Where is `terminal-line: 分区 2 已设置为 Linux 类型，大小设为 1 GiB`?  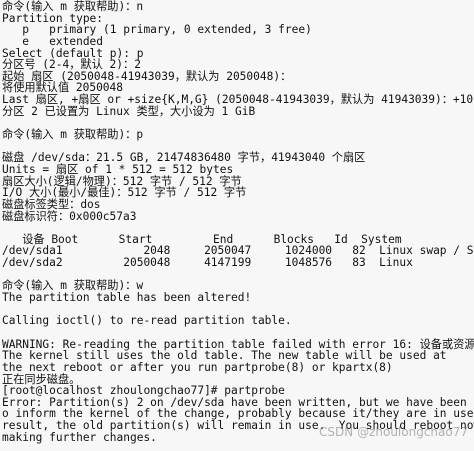 terminal-line: 分区 2 已设置为 Linux 类型，大小设为 1 GiB is located at coordinates (129, 111).